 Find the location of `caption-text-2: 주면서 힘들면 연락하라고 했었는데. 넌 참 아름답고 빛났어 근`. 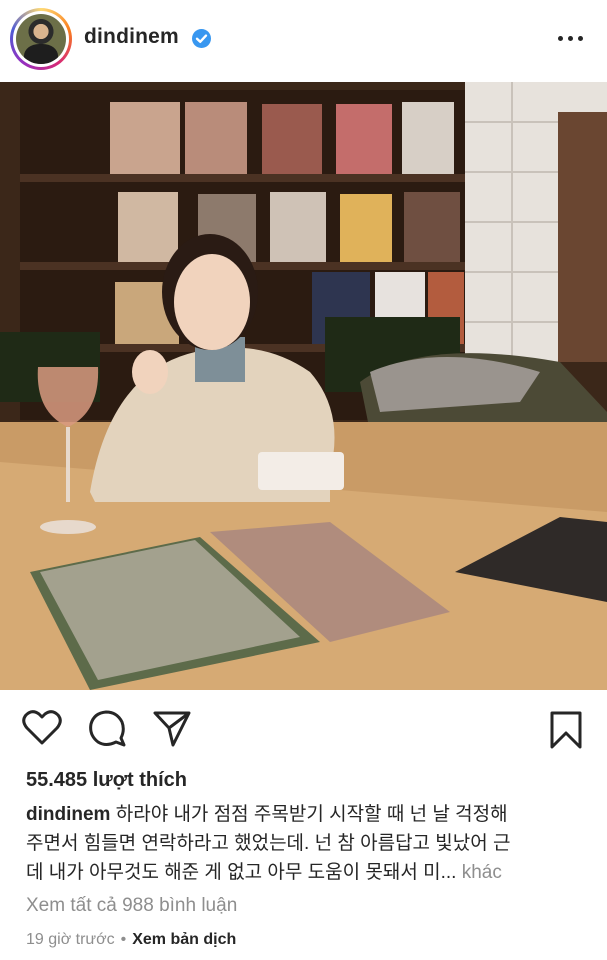

caption-text-2: 주면서 힘들면 연락하라고 했었는데. 넌 참 아름답고 빛났어 근 is located at coordinates (268, 843).